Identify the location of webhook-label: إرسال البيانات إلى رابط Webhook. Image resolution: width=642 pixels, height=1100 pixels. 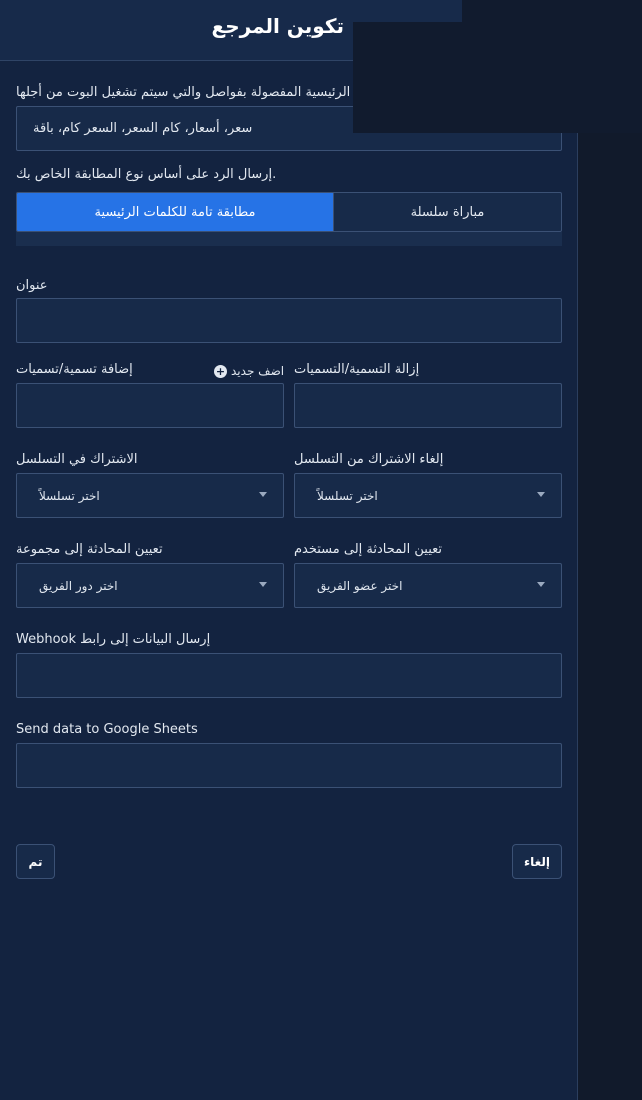
(113, 639).